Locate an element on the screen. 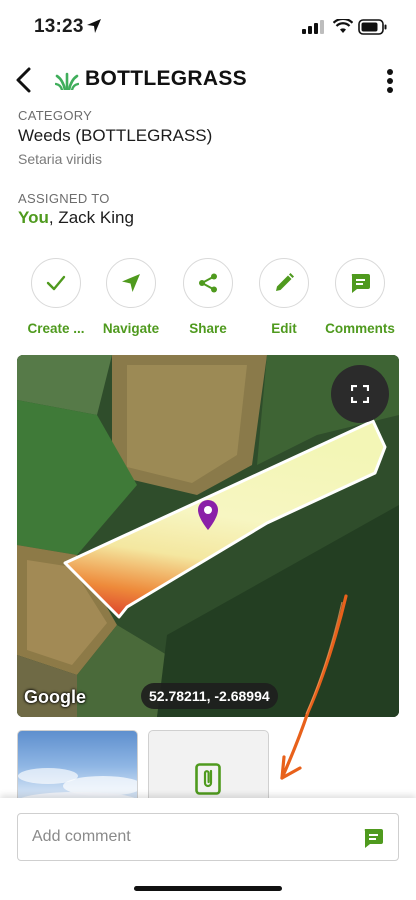  comments-button: Comments is located at coordinates (360, 297).